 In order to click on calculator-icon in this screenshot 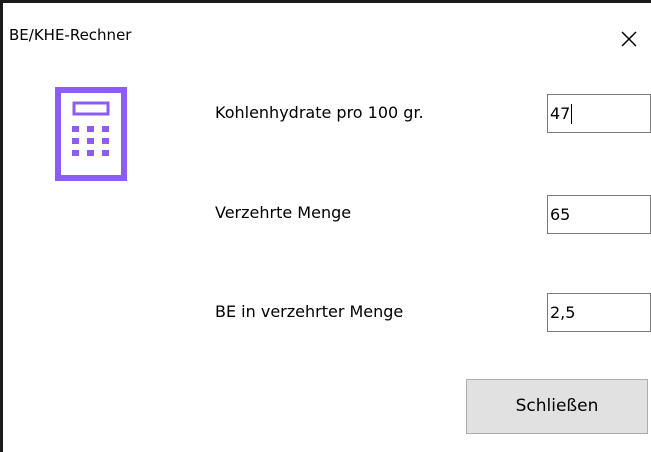, I will do `click(91, 134)`.